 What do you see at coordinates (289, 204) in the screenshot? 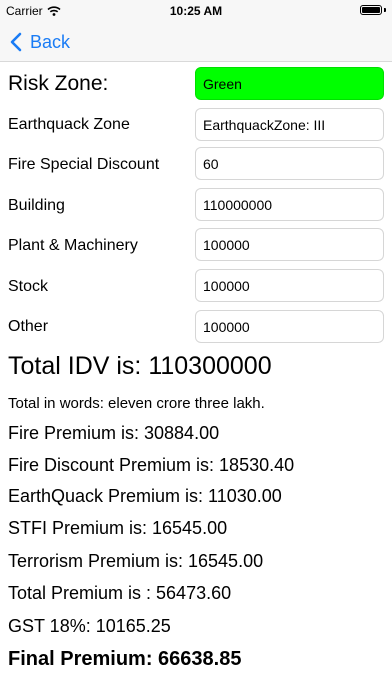
I see `building-field: 110000000` at bounding box center [289, 204].